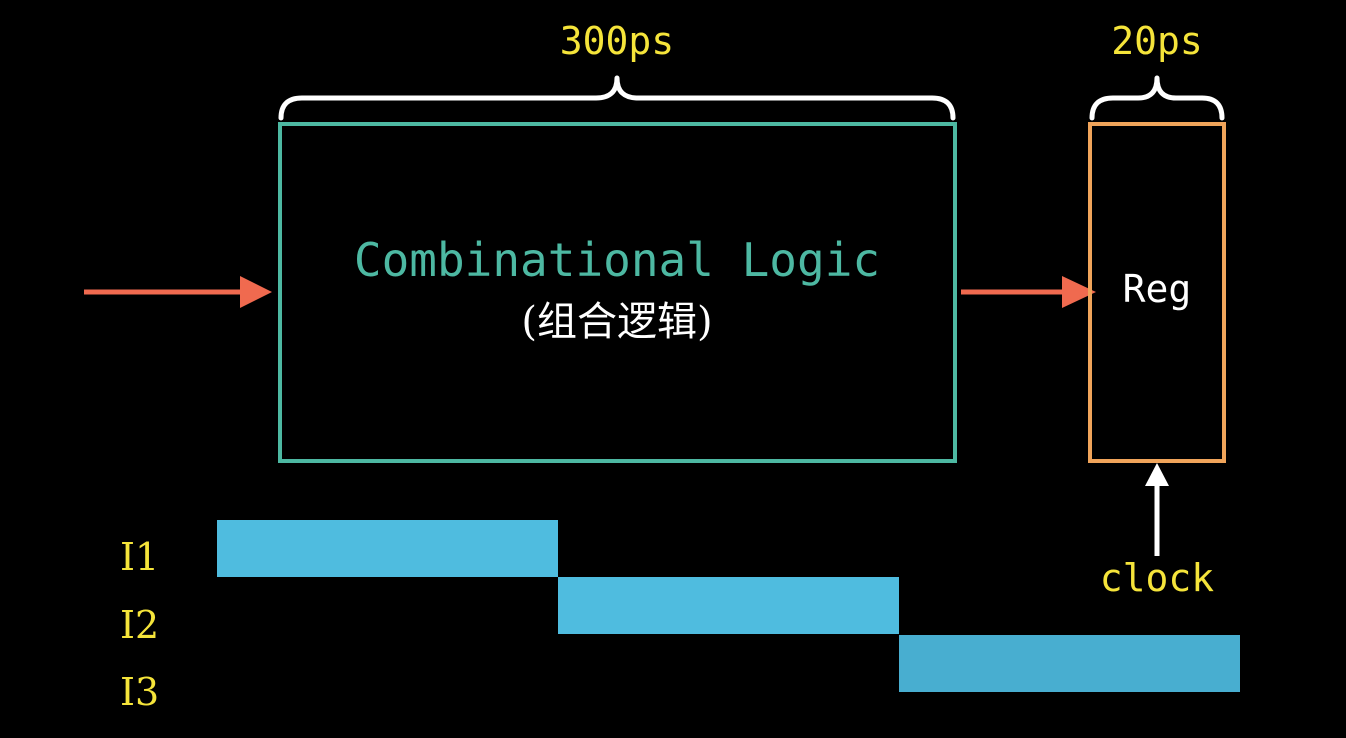 The height and width of the screenshot is (738, 1346). What do you see at coordinates (387, 548) in the screenshot?
I see `timeline-bar-i1` at bounding box center [387, 548].